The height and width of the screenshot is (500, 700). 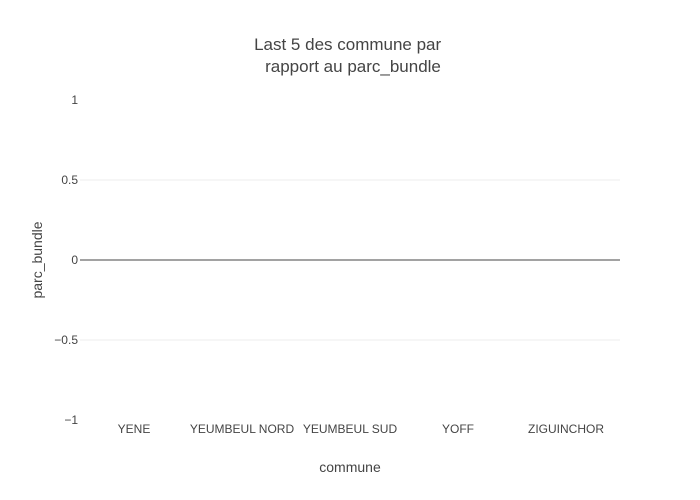 I want to click on y-tick-label: 0, so click(x=74, y=260).